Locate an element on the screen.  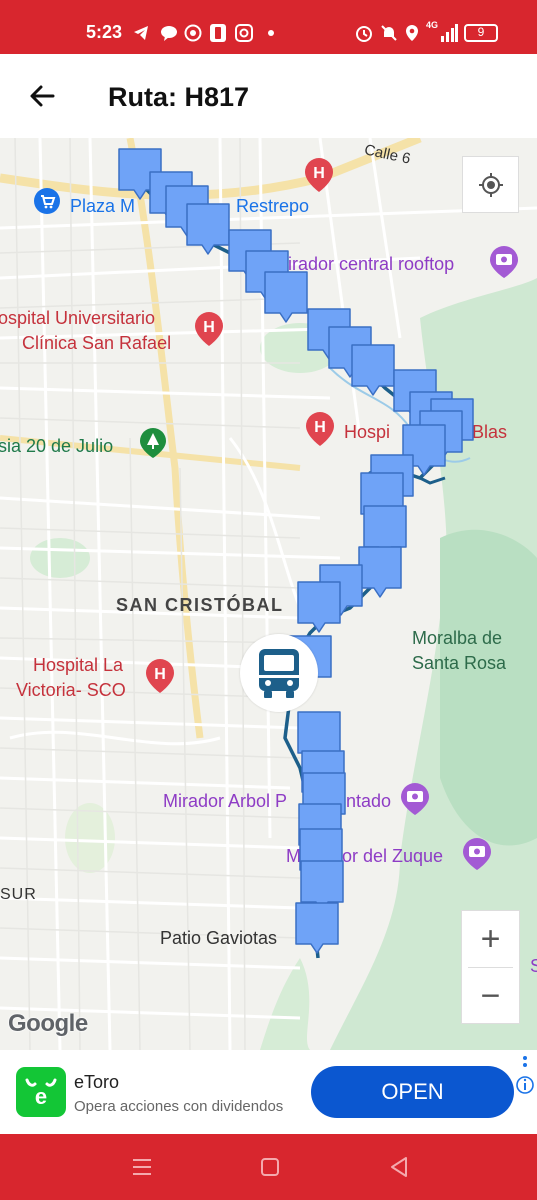
label-moralba-1: Moralba de is located at coordinates (457, 638).